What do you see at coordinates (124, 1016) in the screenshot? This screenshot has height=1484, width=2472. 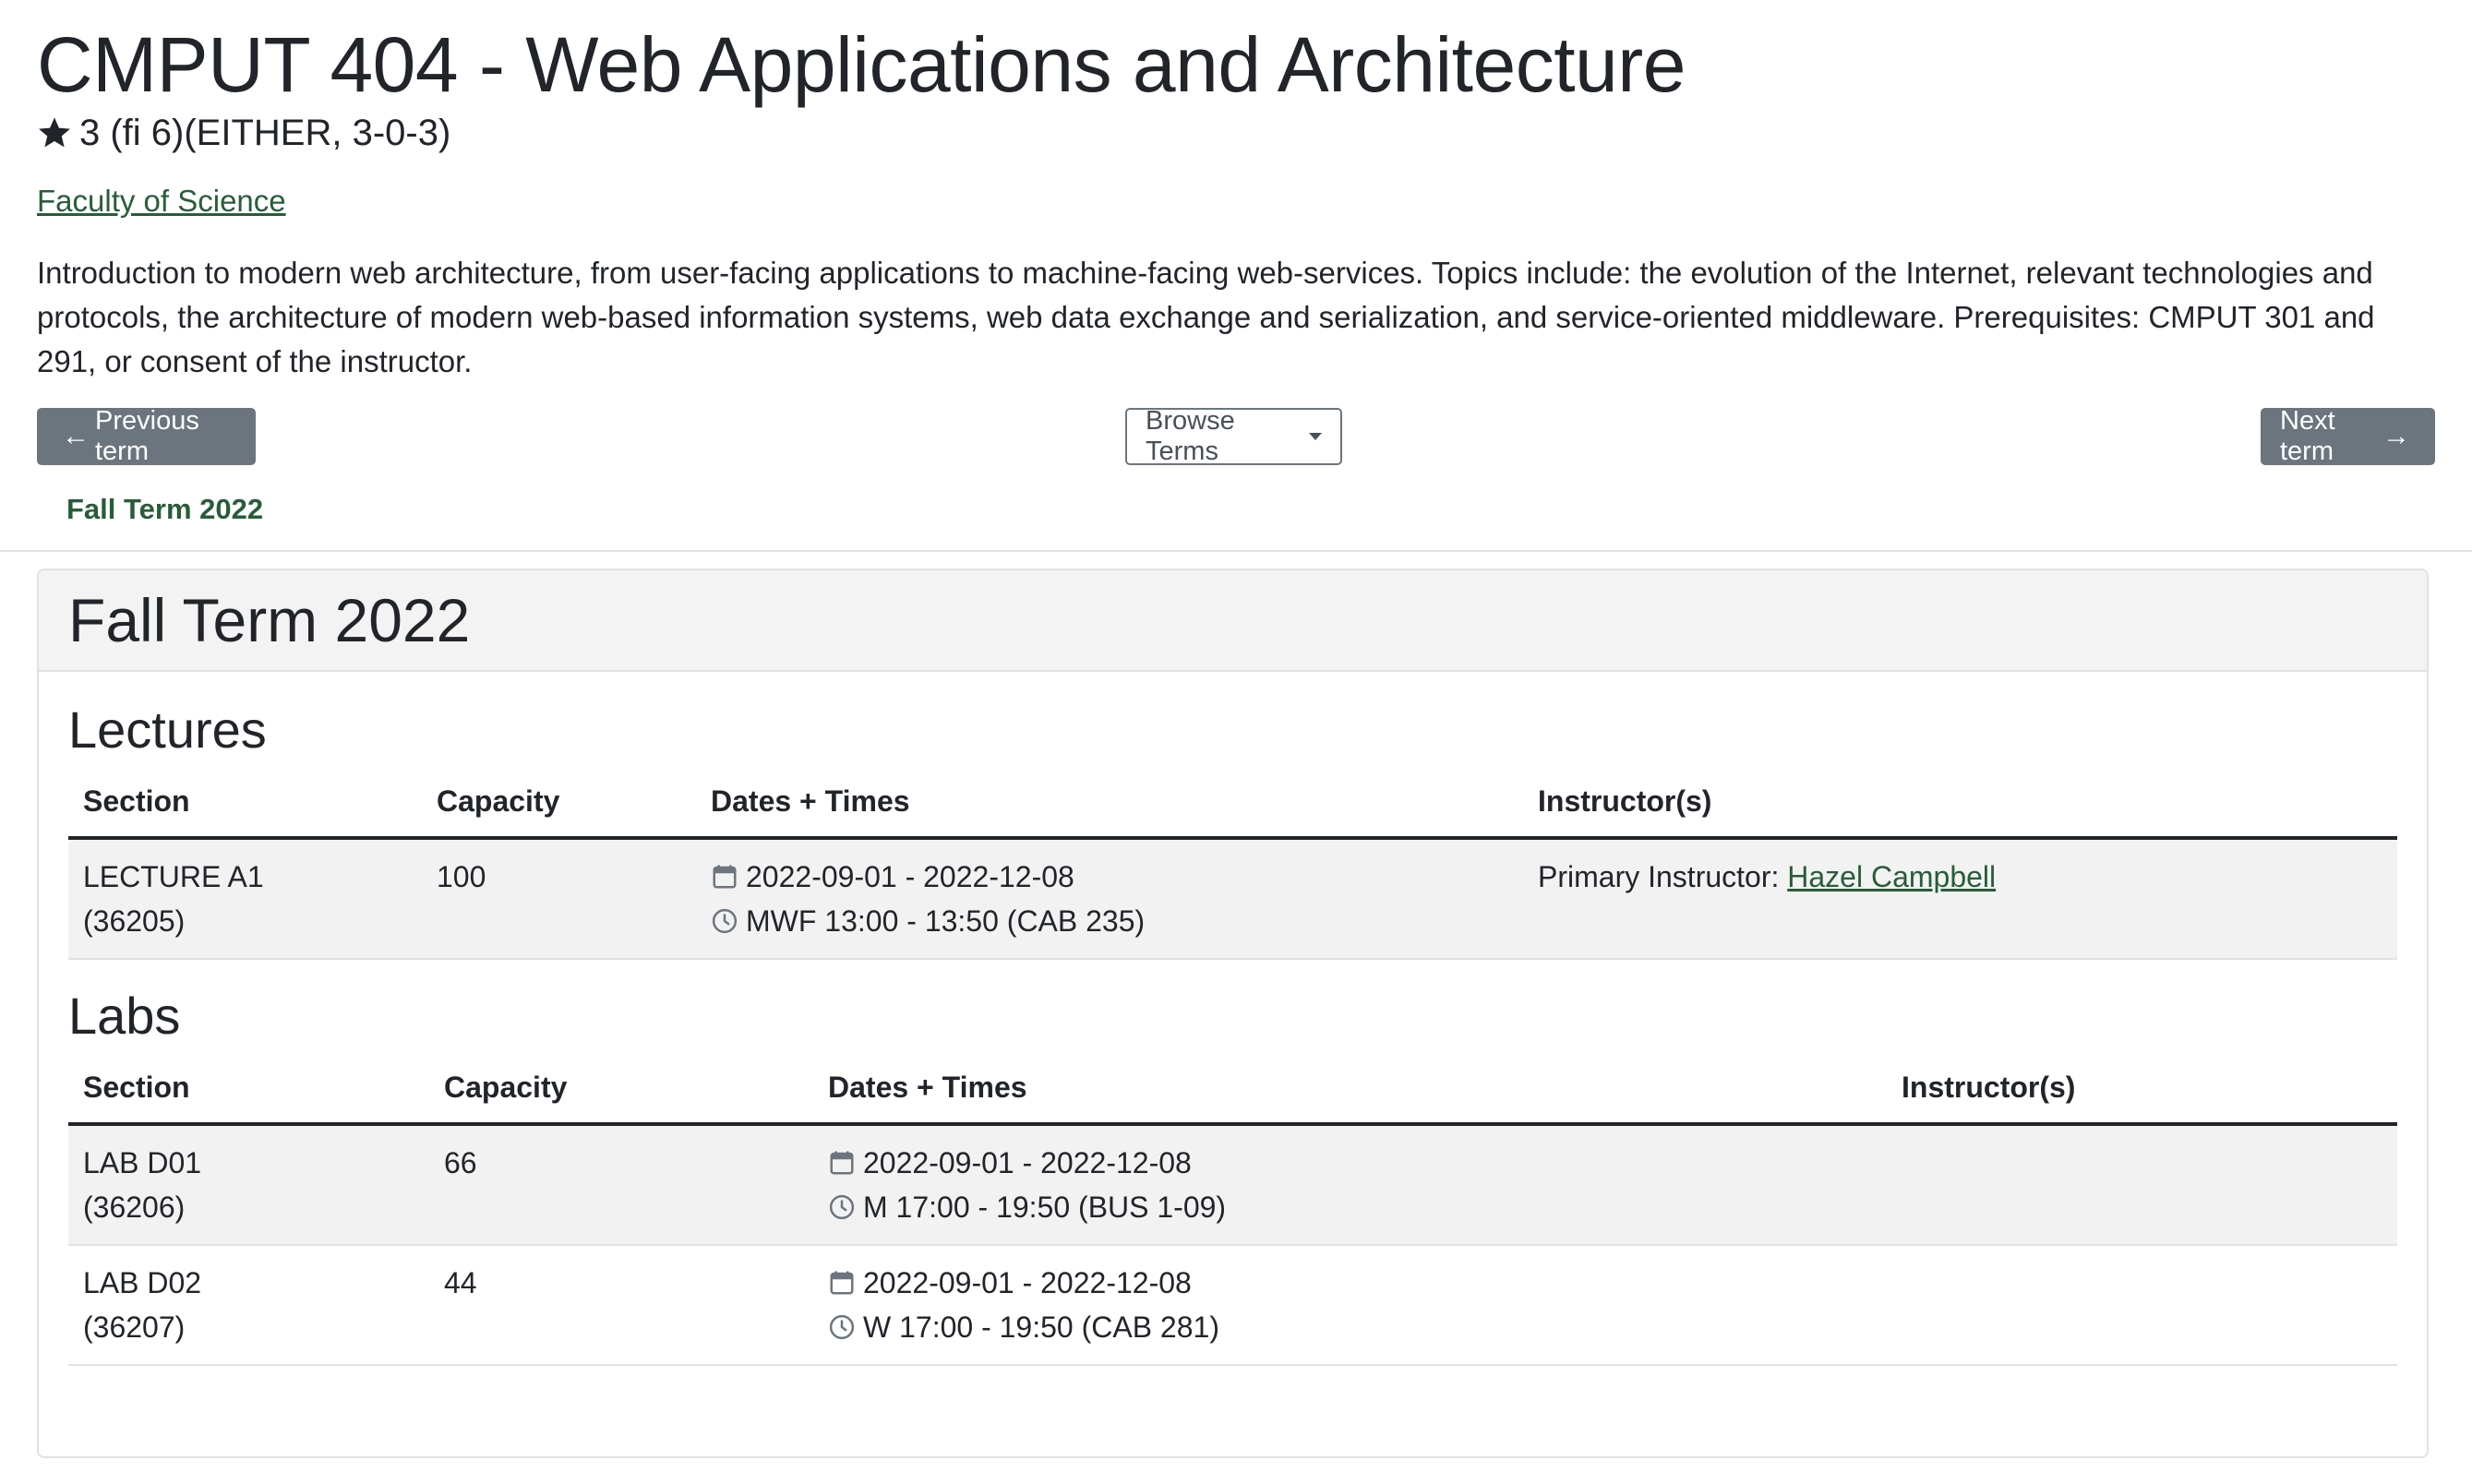 I see `labs-heading: Labs` at bounding box center [124, 1016].